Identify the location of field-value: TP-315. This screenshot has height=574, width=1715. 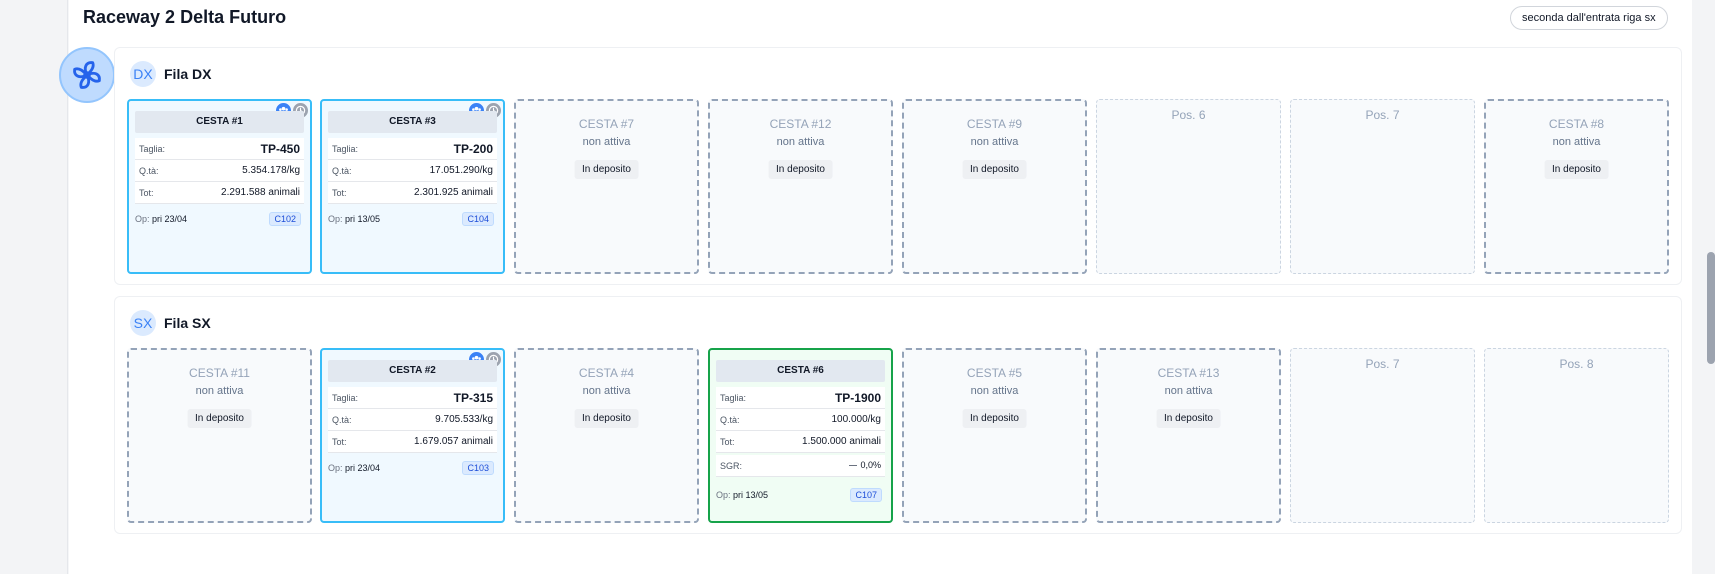
(473, 397).